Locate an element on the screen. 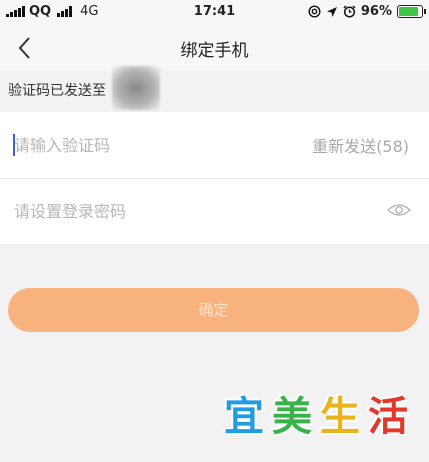 This screenshot has height=462, width=429. at-icon is located at coordinates (314, 11).